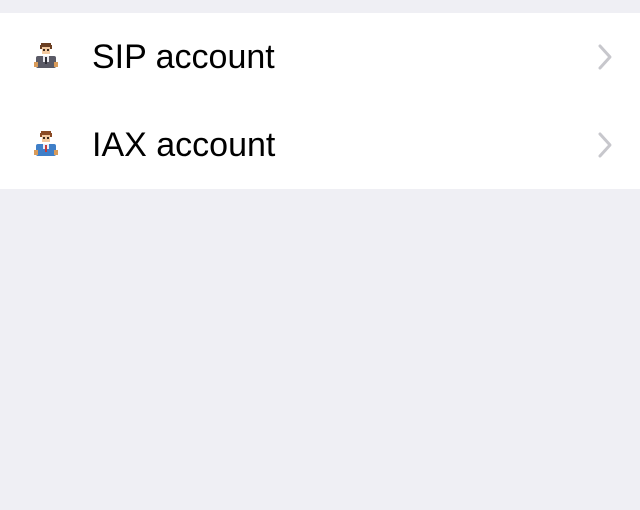 The height and width of the screenshot is (510, 640). I want to click on sip-account-label: SIP account, so click(183, 57).